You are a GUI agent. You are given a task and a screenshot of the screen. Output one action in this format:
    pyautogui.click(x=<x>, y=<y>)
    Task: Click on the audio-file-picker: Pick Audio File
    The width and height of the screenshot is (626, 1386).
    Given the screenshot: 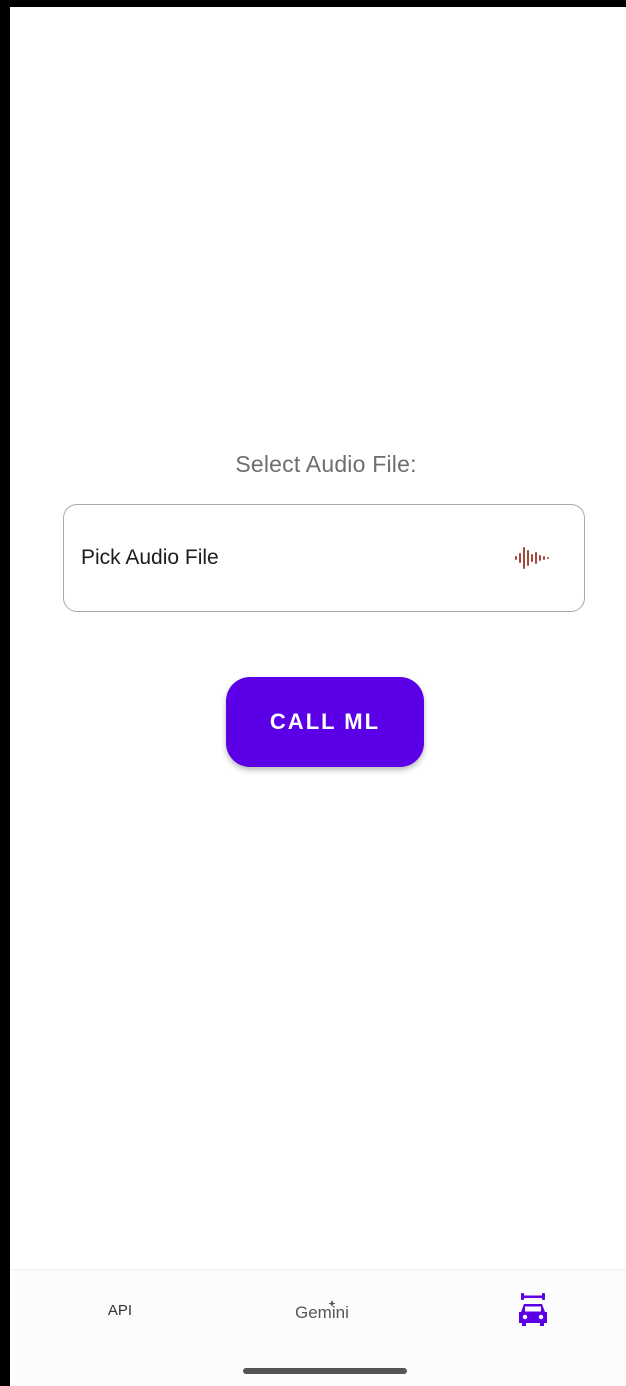 What is the action you would take?
    pyautogui.click(x=324, y=558)
    